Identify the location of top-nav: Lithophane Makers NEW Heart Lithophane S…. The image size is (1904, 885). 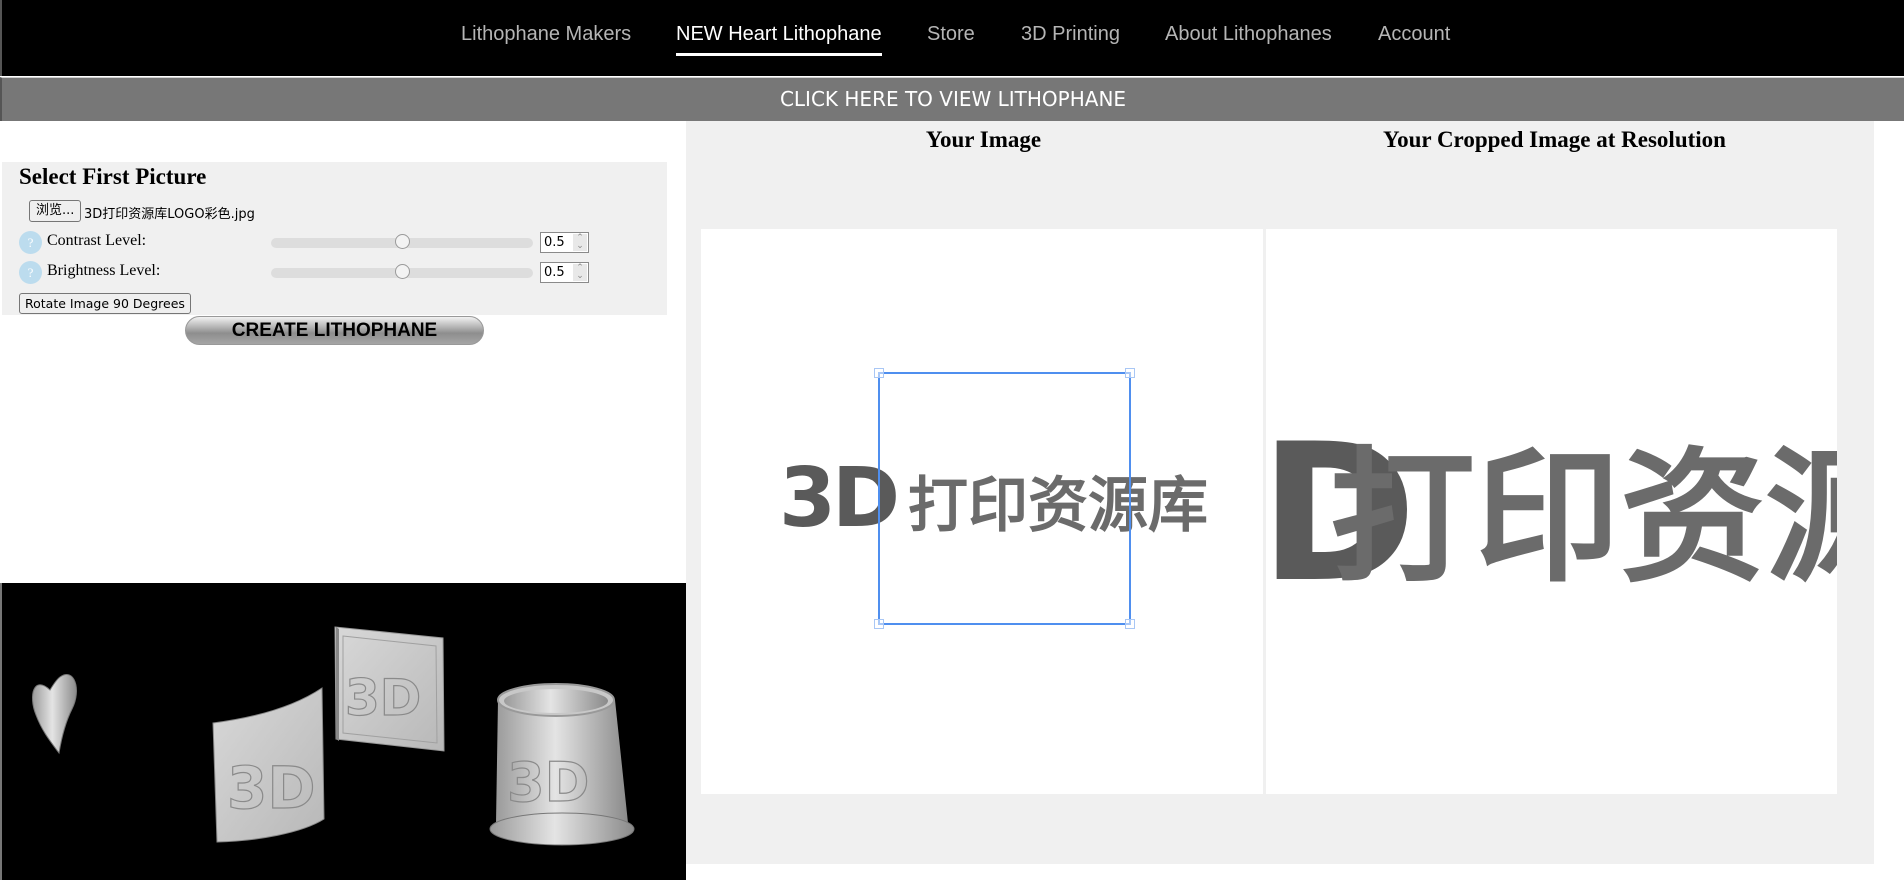
(952, 38).